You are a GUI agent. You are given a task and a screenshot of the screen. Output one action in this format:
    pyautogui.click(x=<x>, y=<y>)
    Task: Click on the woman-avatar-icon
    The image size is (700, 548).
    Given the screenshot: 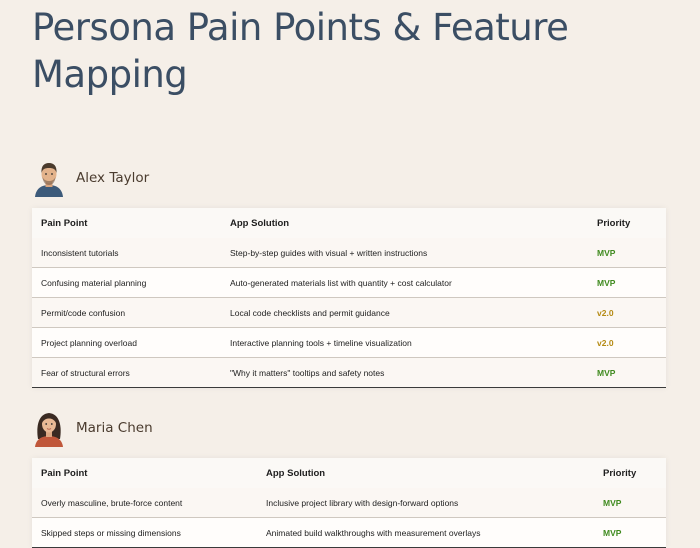 What is the action you would take?
    pyautogui.click(x=49, y=428)
    